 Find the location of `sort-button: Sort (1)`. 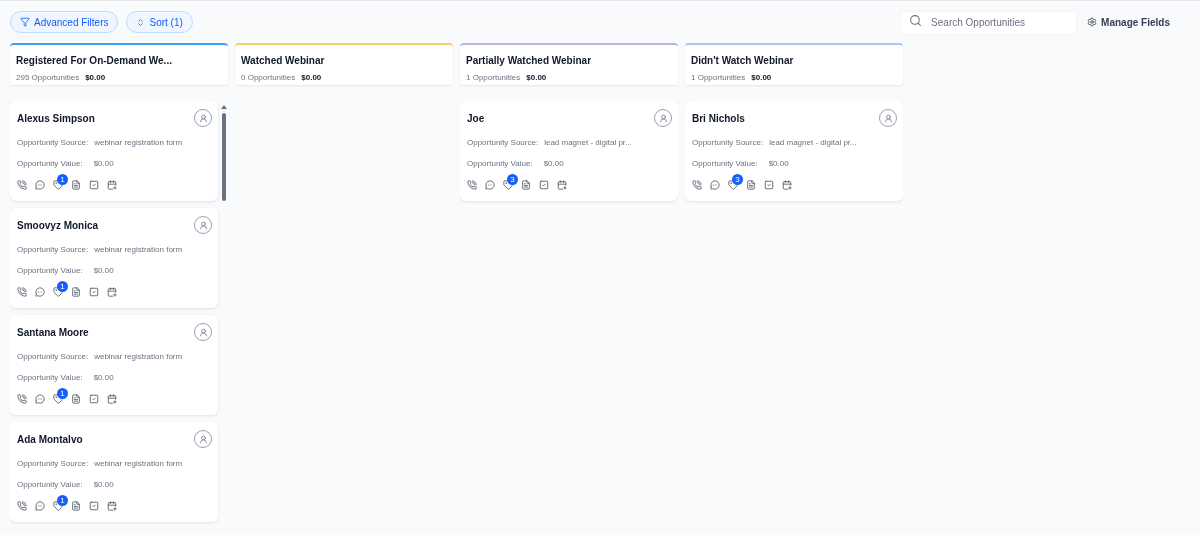

sort-button: Sort (1) is located at coordinates (159, 22).